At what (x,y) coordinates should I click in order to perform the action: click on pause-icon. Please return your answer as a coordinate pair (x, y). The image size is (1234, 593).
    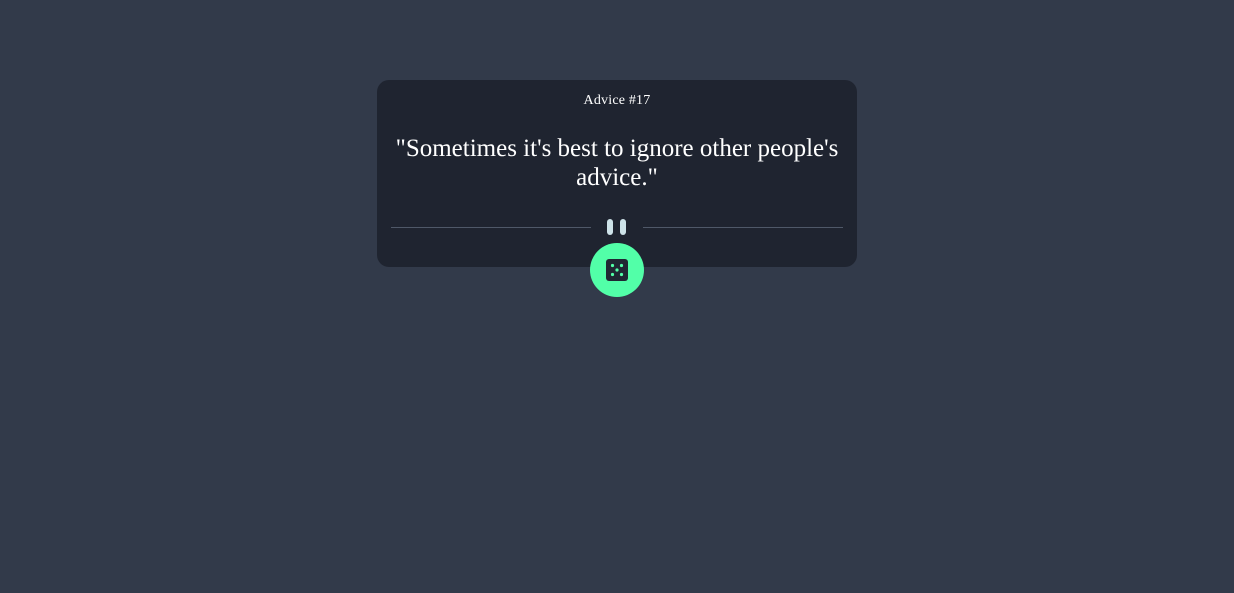
    Looking at the image, I should click on (617, 227).